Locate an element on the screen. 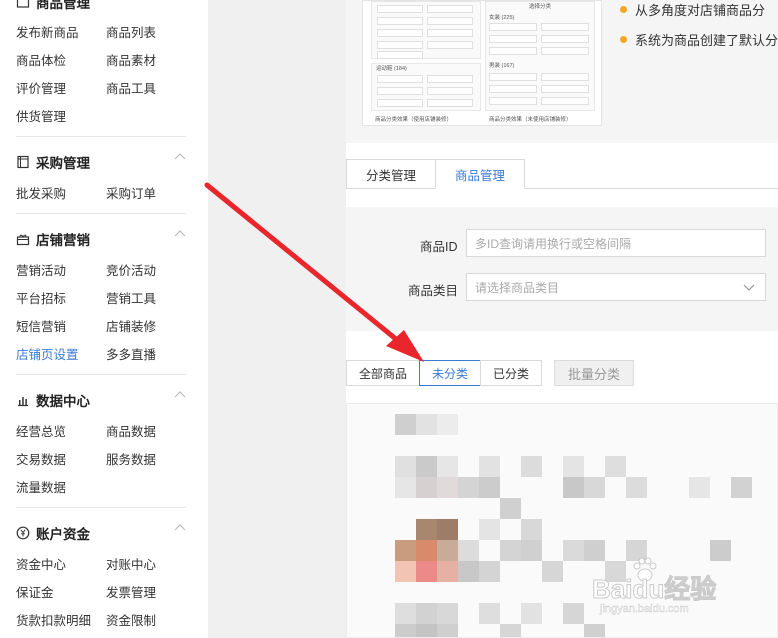  goods-category-select: 请选择商品类目 is located at coordinates (616, 287).